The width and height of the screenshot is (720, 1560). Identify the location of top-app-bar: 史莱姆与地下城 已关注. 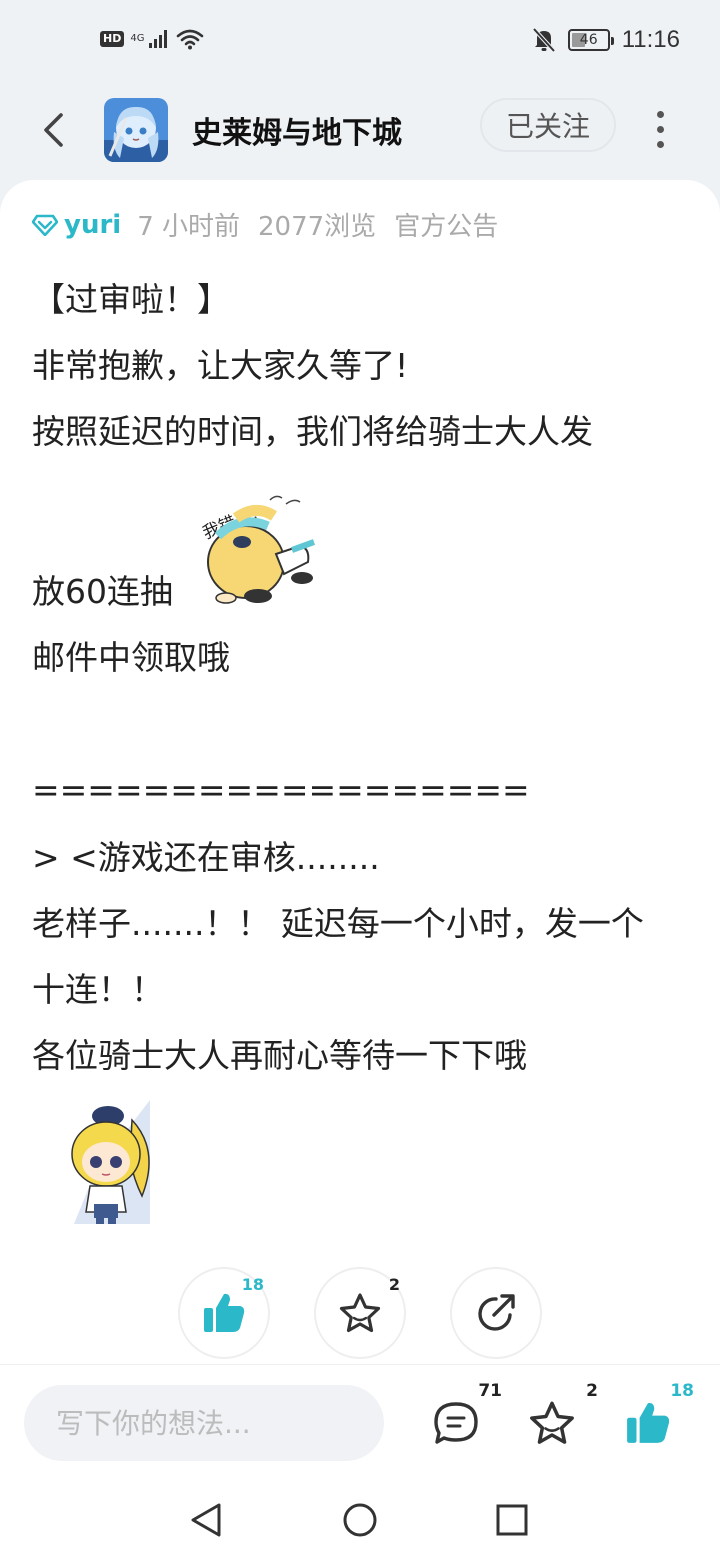
(360, 132).